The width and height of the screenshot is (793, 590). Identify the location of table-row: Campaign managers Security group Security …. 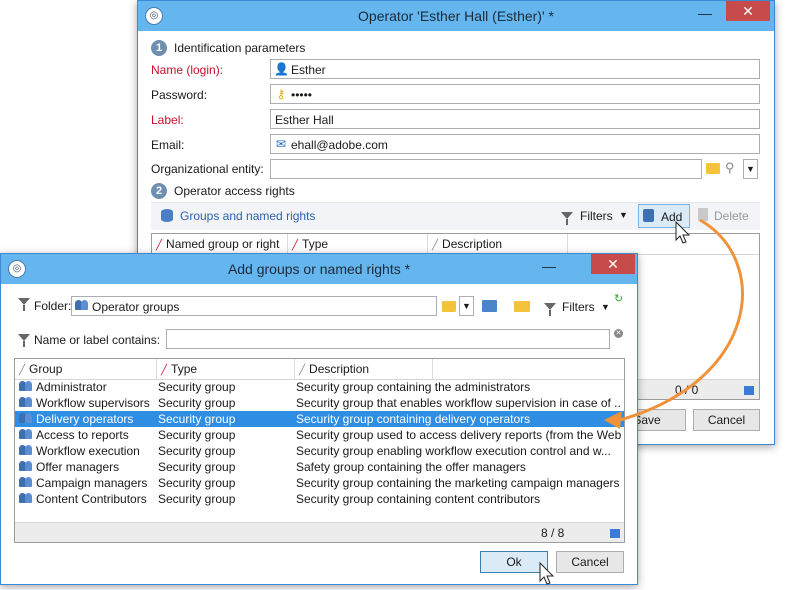
(319, 483).